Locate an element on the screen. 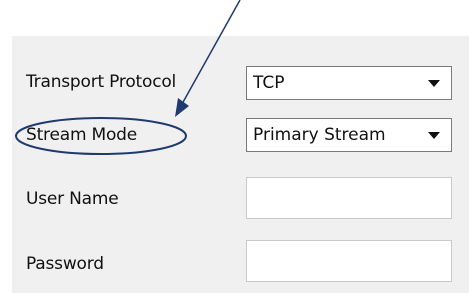 This screenshot has width=469, height=293. transport-protocol-value: TCP is located at coordinates (269, 83).